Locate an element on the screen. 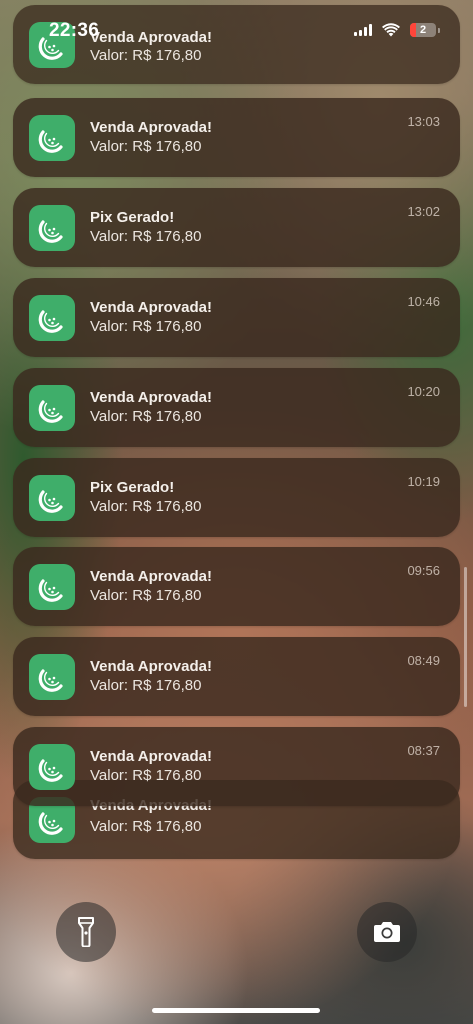  notification-time: 13:02 is located at coordinates (423, 211).